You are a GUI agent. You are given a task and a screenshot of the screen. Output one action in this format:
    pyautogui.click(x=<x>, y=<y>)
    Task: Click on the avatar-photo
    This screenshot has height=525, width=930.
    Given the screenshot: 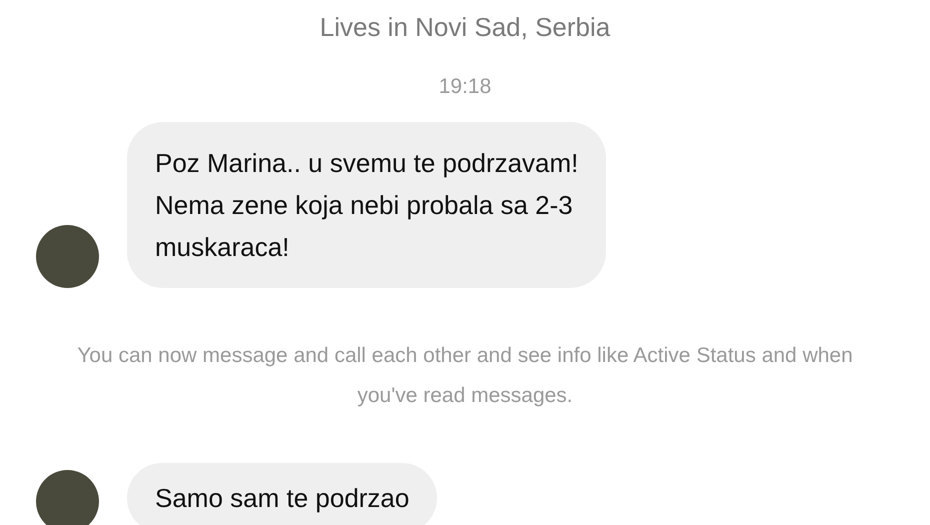 What is the action you would take?
    pyautogui.click(x=67, y=497)
    